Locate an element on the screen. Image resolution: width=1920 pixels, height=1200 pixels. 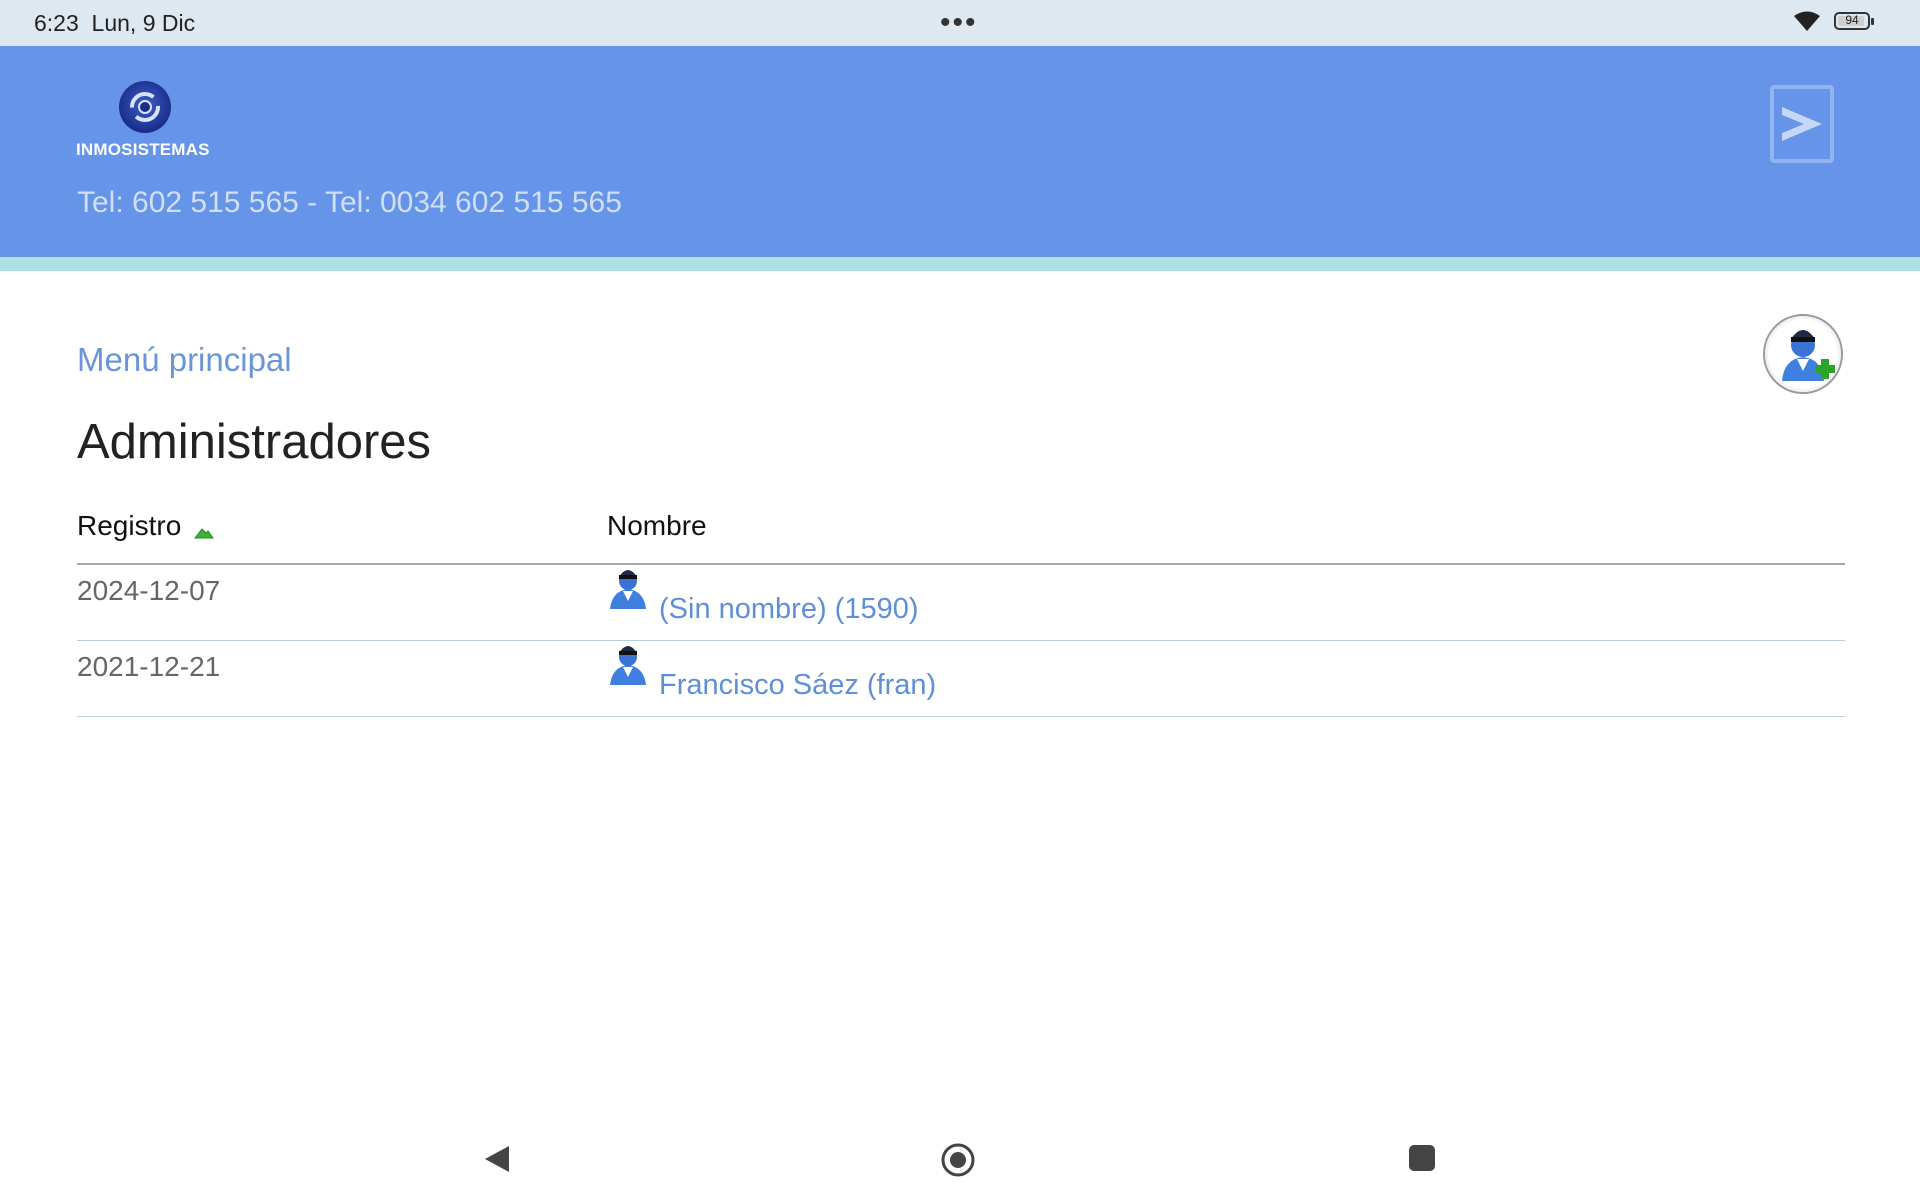
wifi-icon is located at coordinates (1807, 21).